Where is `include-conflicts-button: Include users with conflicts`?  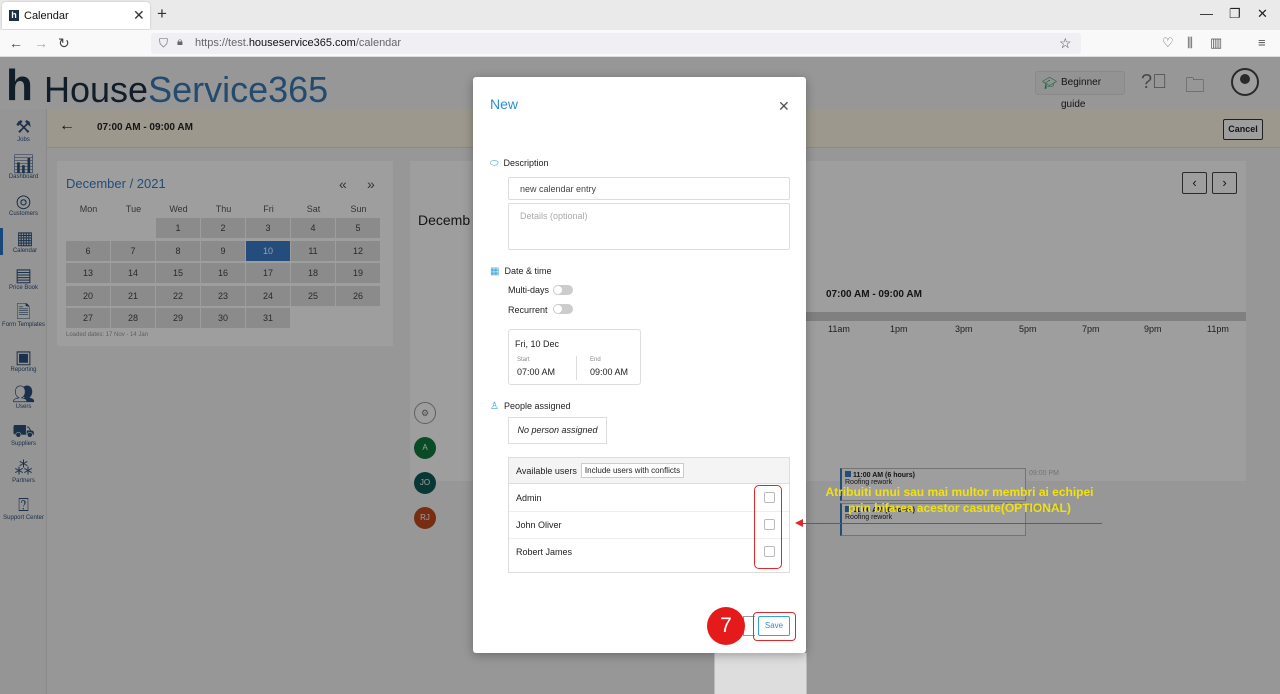 include-conflicts-button: Include users with conflicts is located at coordinates (632, 470).